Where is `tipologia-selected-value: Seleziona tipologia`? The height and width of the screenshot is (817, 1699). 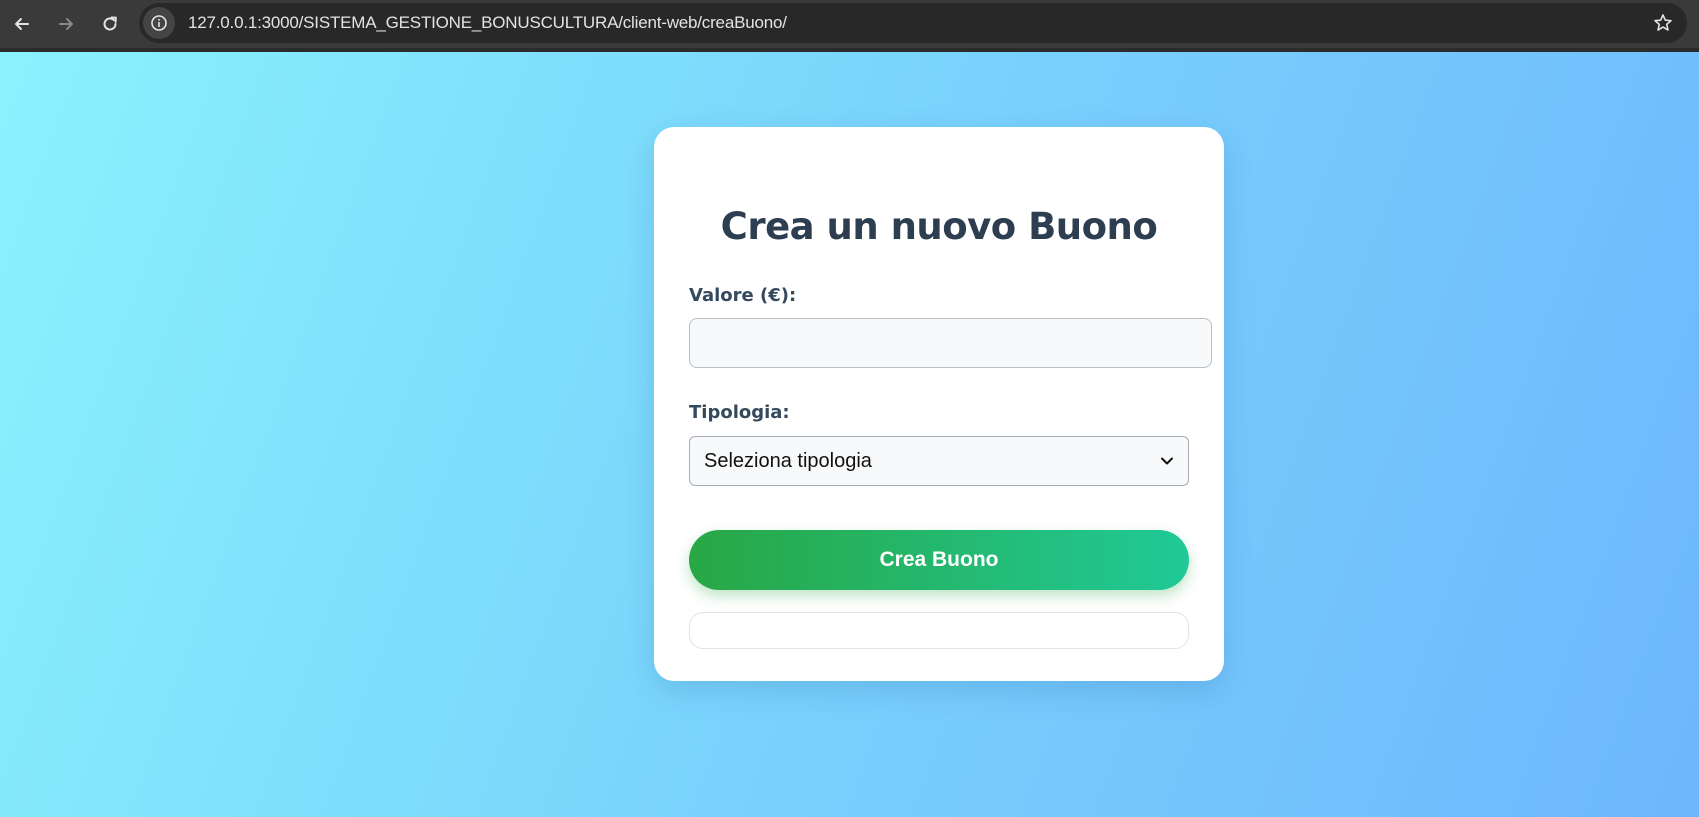 tipologia-selected-value: Seleziona tipologia is located at coordinates (788, 460).